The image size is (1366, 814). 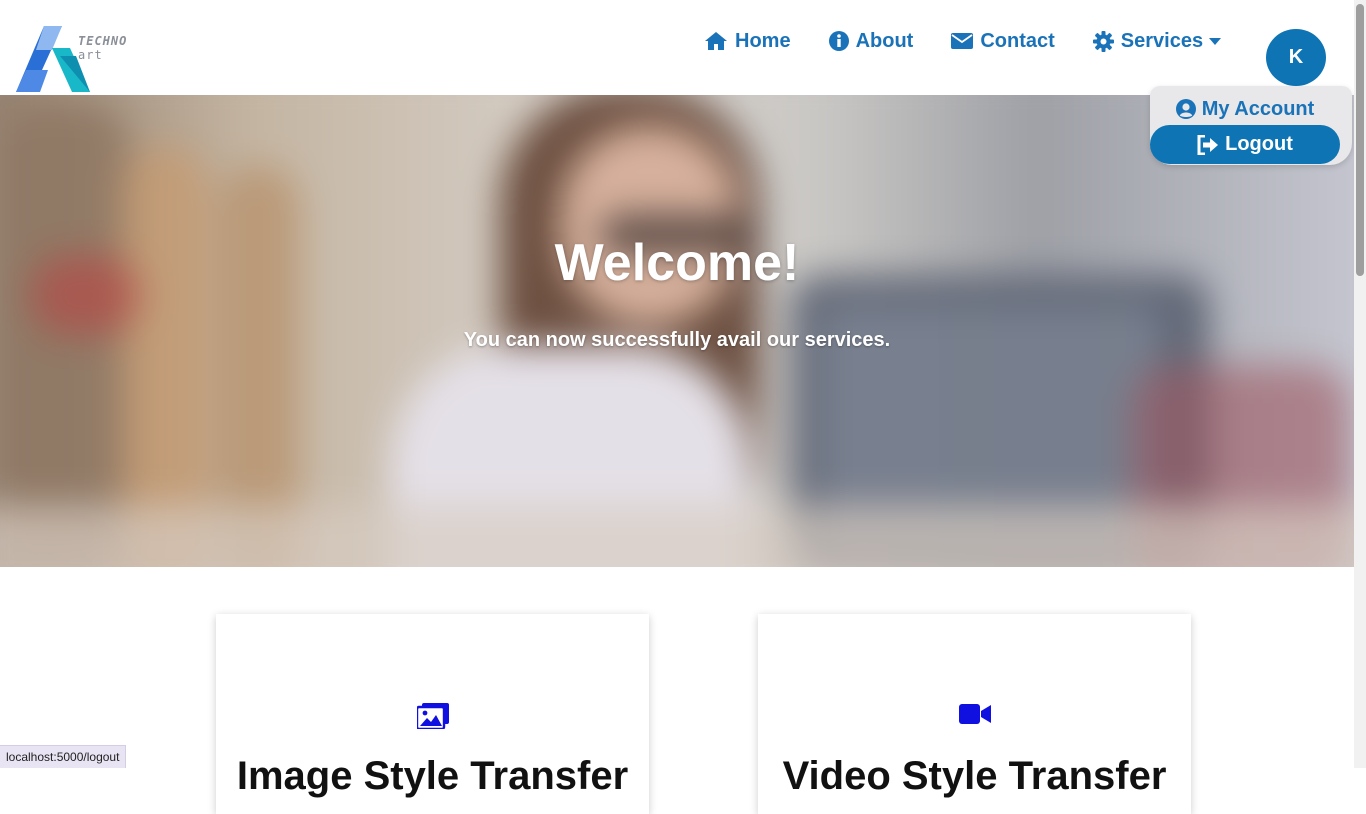 What do you see at coordinates (103, 48) in the screenshot?
I see `logo-text: TECHNO art` at bounding box center [103, 48].